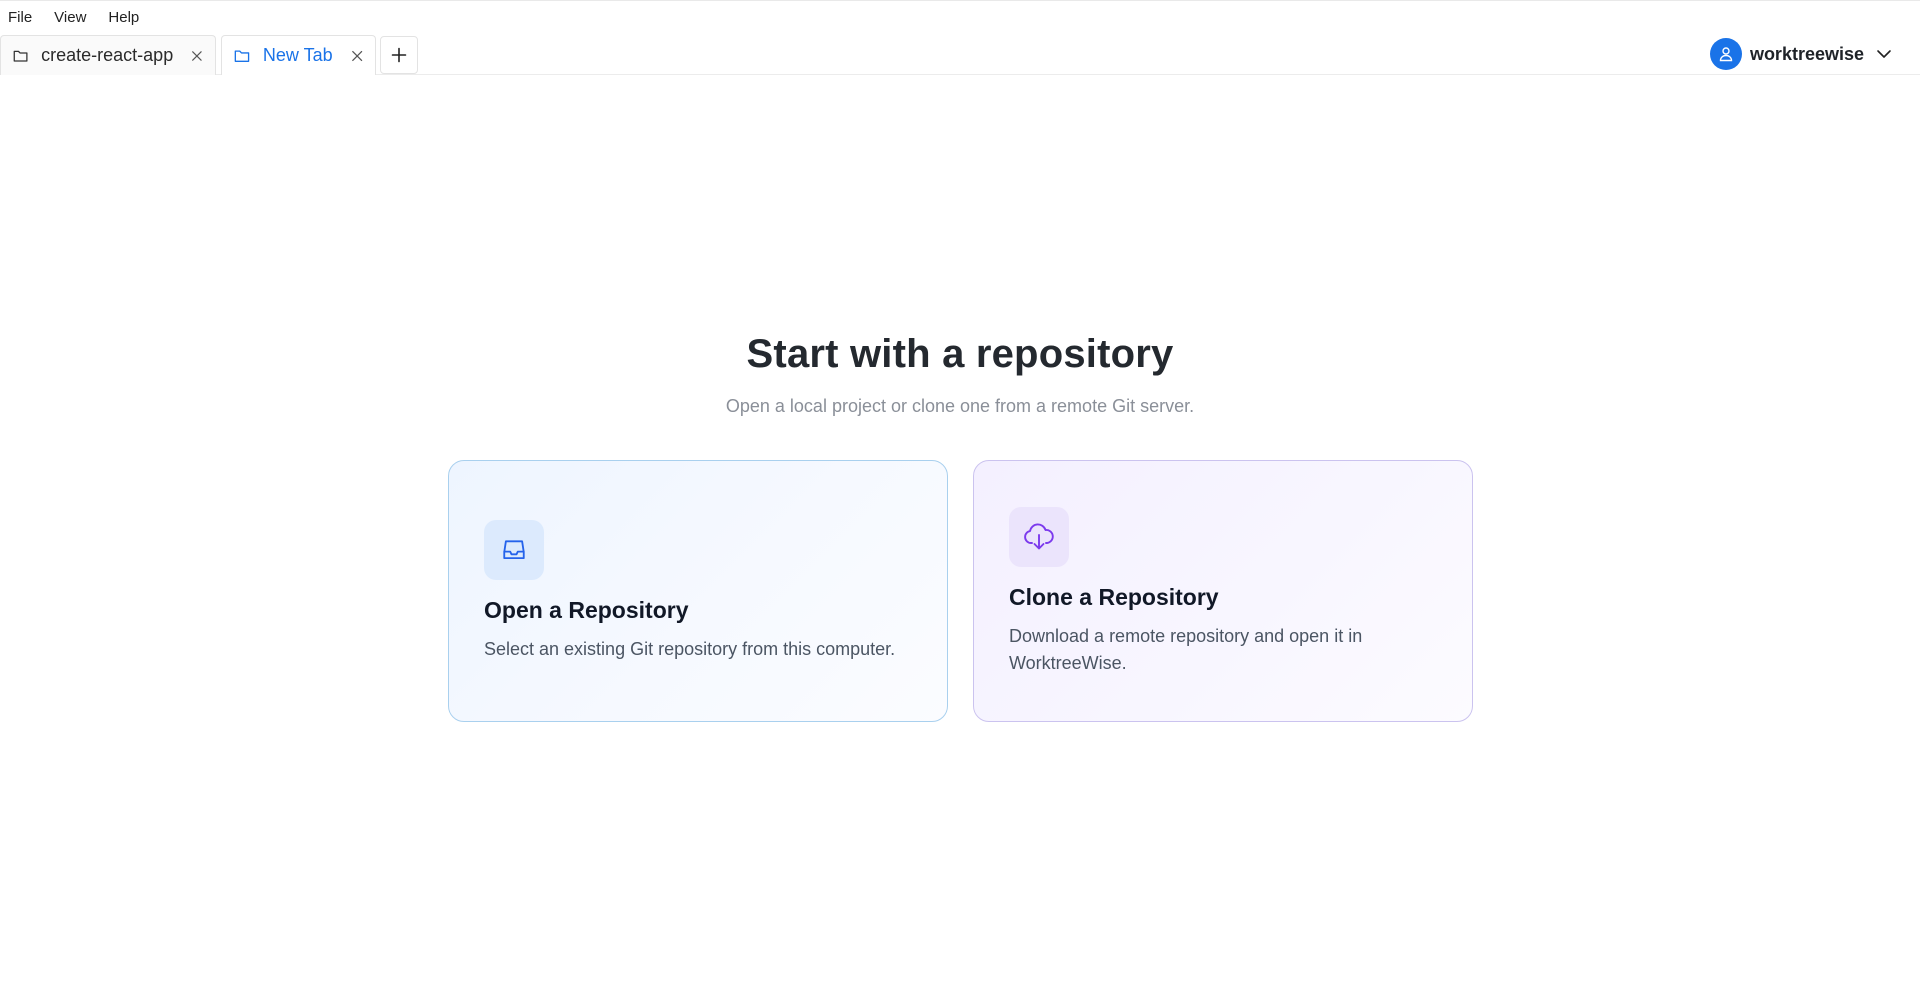 This screenshot has width=1920, height=991. I want to click on menu-bar: File View Help, so click(960, 16).